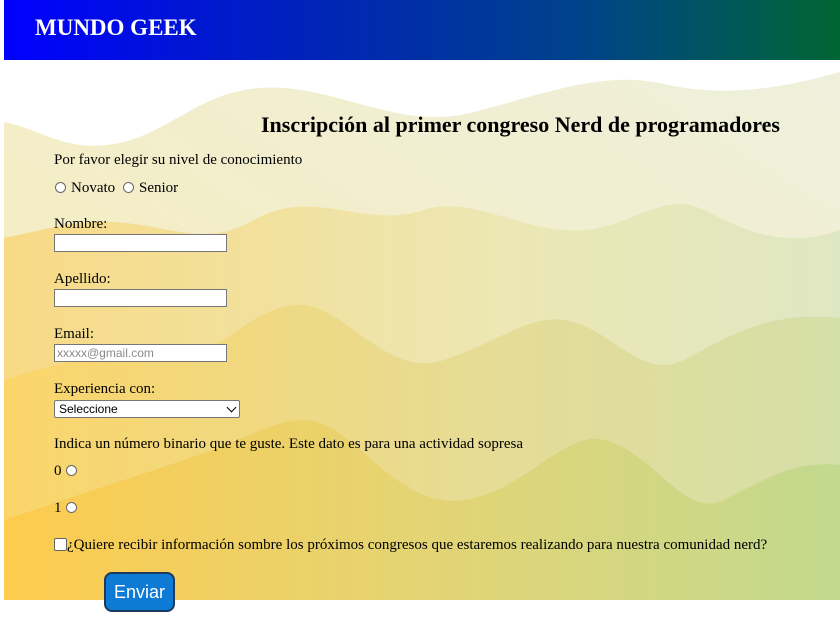 The width and height of the screenshot is (840, 621). I want to click on email-label: Email:, so click(74, 334).